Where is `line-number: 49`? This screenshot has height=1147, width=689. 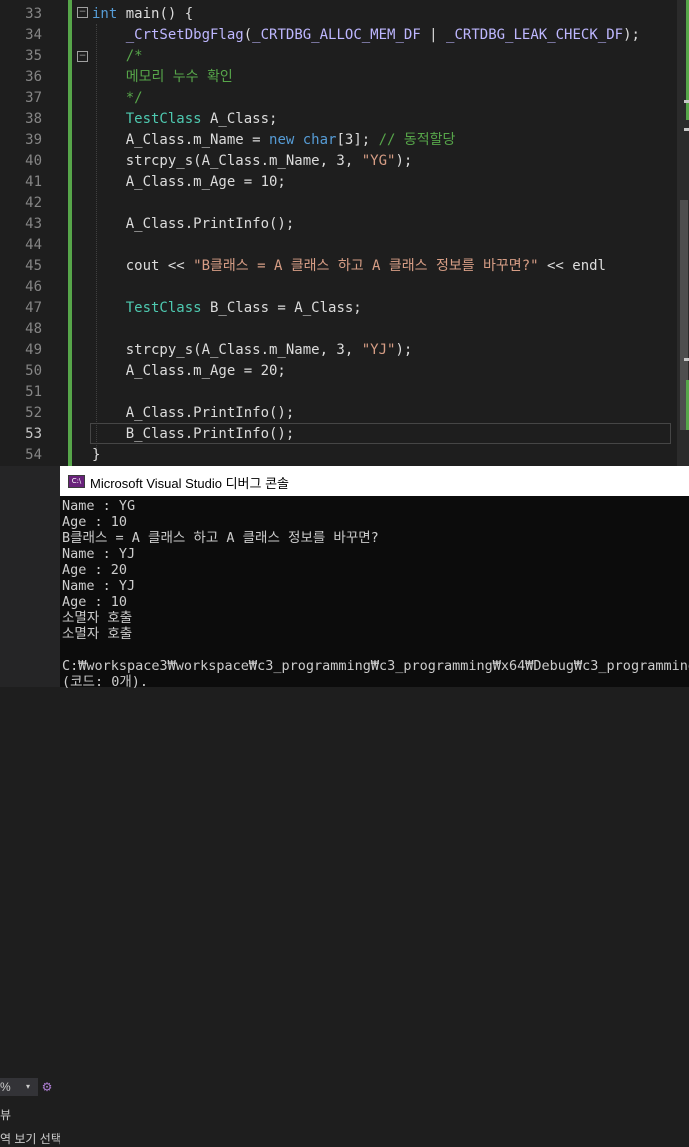 line-number: 49 is located at coordinates (33, 350).